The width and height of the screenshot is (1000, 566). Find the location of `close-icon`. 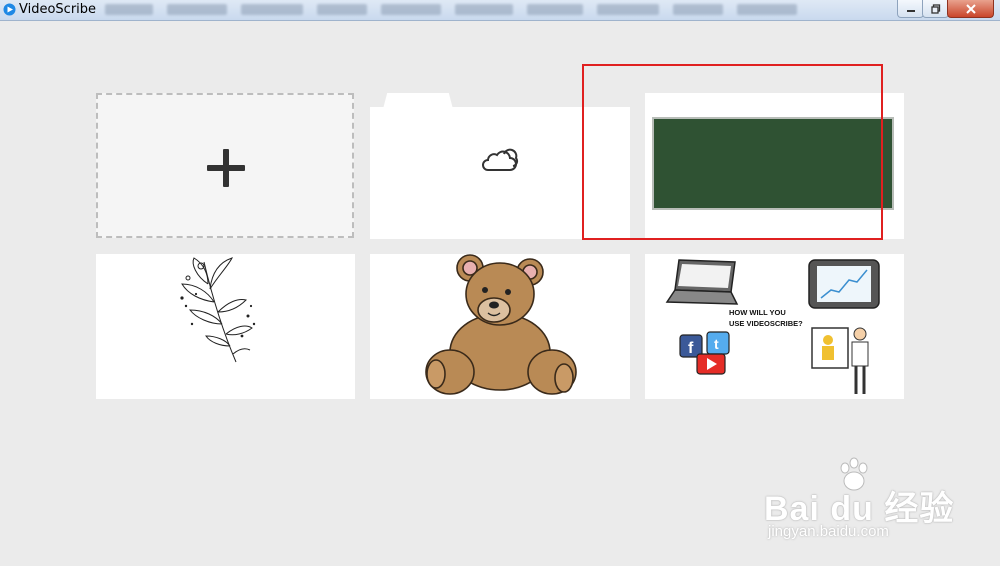

close-icon is located at coordinates (970, 8).